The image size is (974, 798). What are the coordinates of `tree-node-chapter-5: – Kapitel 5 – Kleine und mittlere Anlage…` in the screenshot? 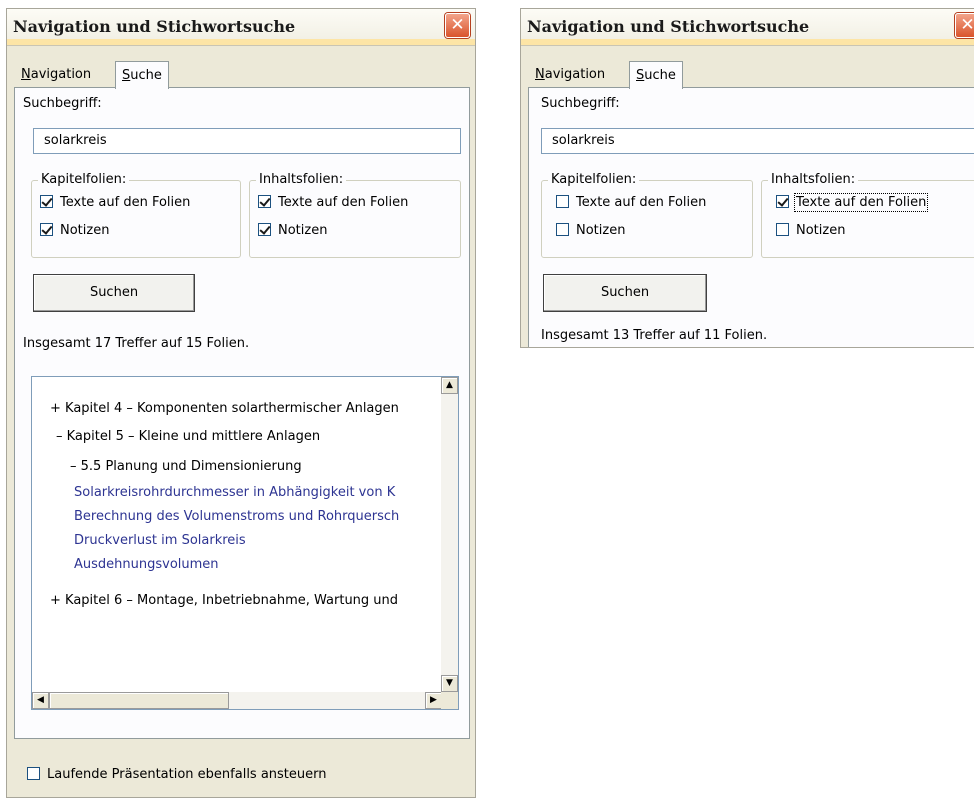 It's located at (188, 436).